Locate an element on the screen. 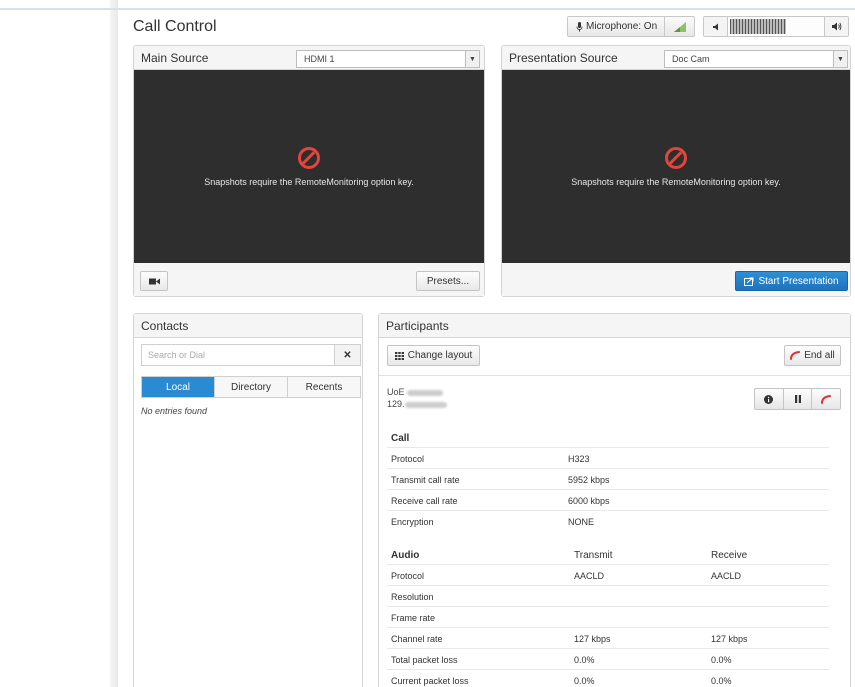 This screenshot has height=687, width=855. contacts-tabs: Local Directory Recents is located at coordinates (251, 387).